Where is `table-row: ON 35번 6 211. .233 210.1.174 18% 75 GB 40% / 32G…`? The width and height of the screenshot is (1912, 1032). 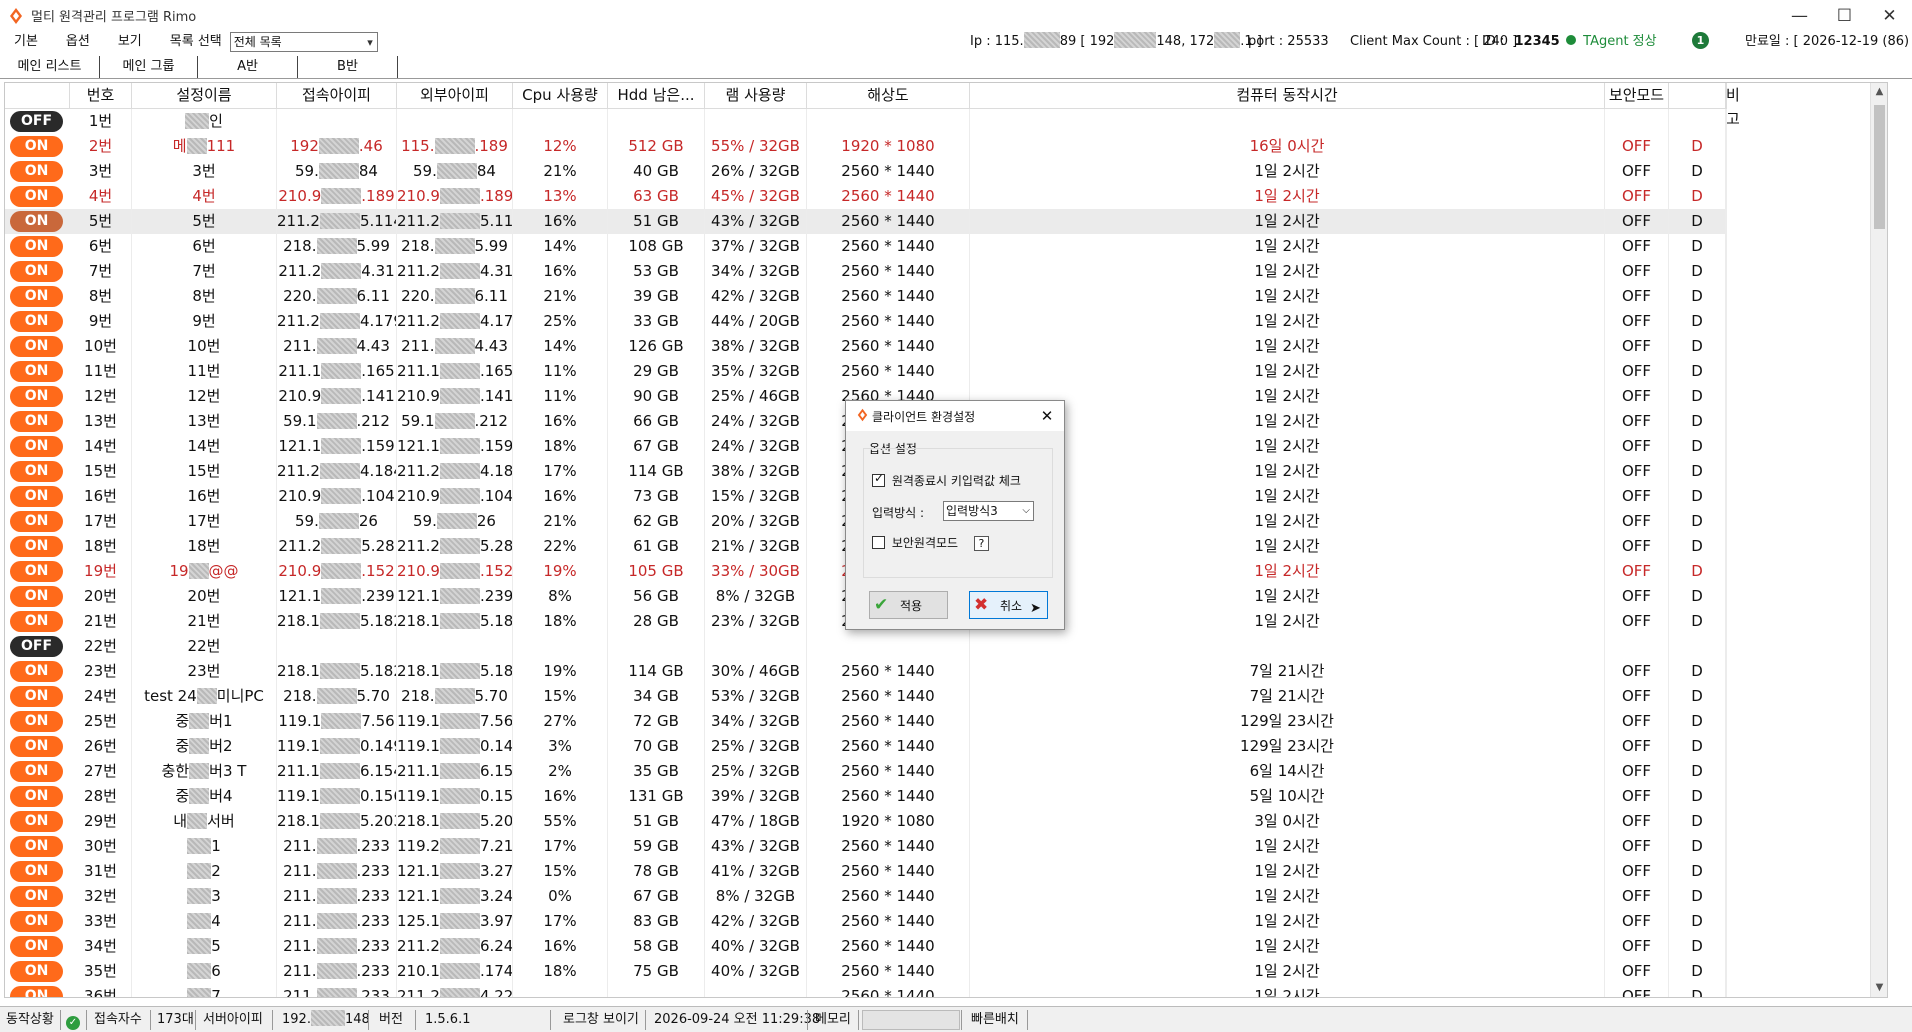 table-row: ON 35번 6 211. .233 210.1.174 18% 75 GB 40% / 32G… is located at coordinates (866, 971).